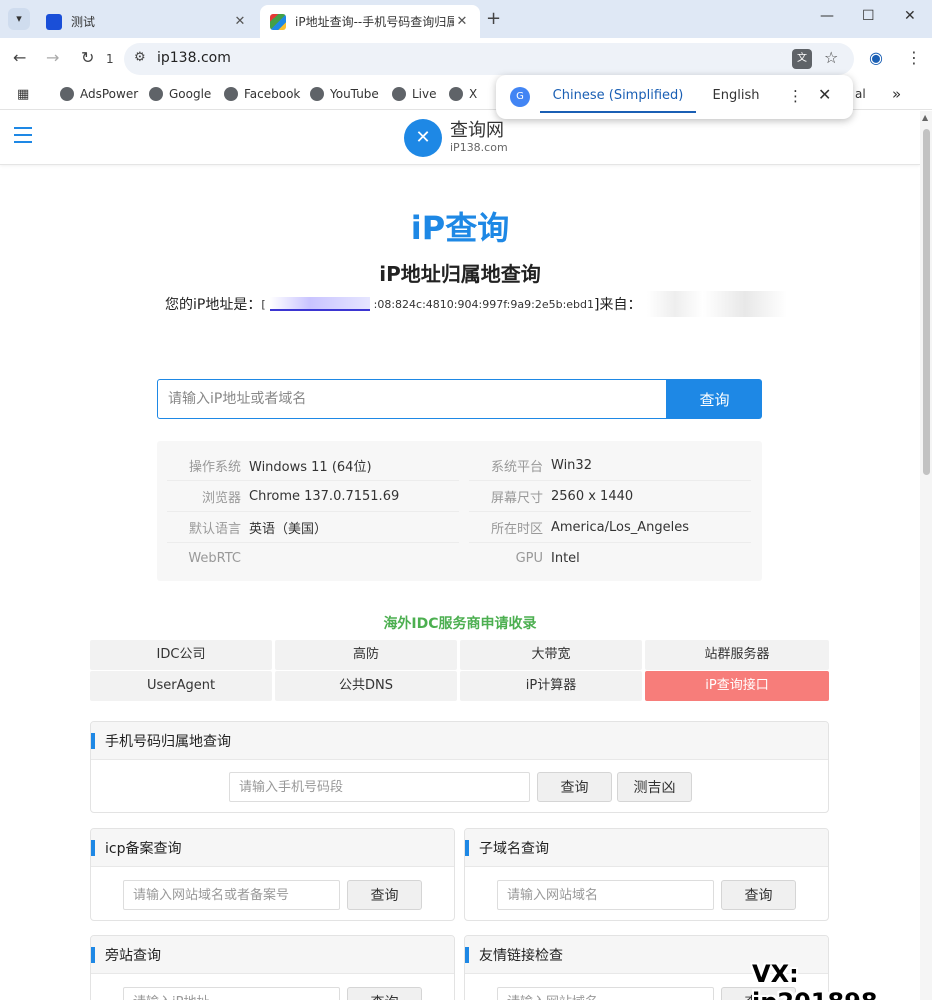 The height and width of the screenshot is (1000, 932). I want to click on ip-search-button: 查询, so click(714, 399).